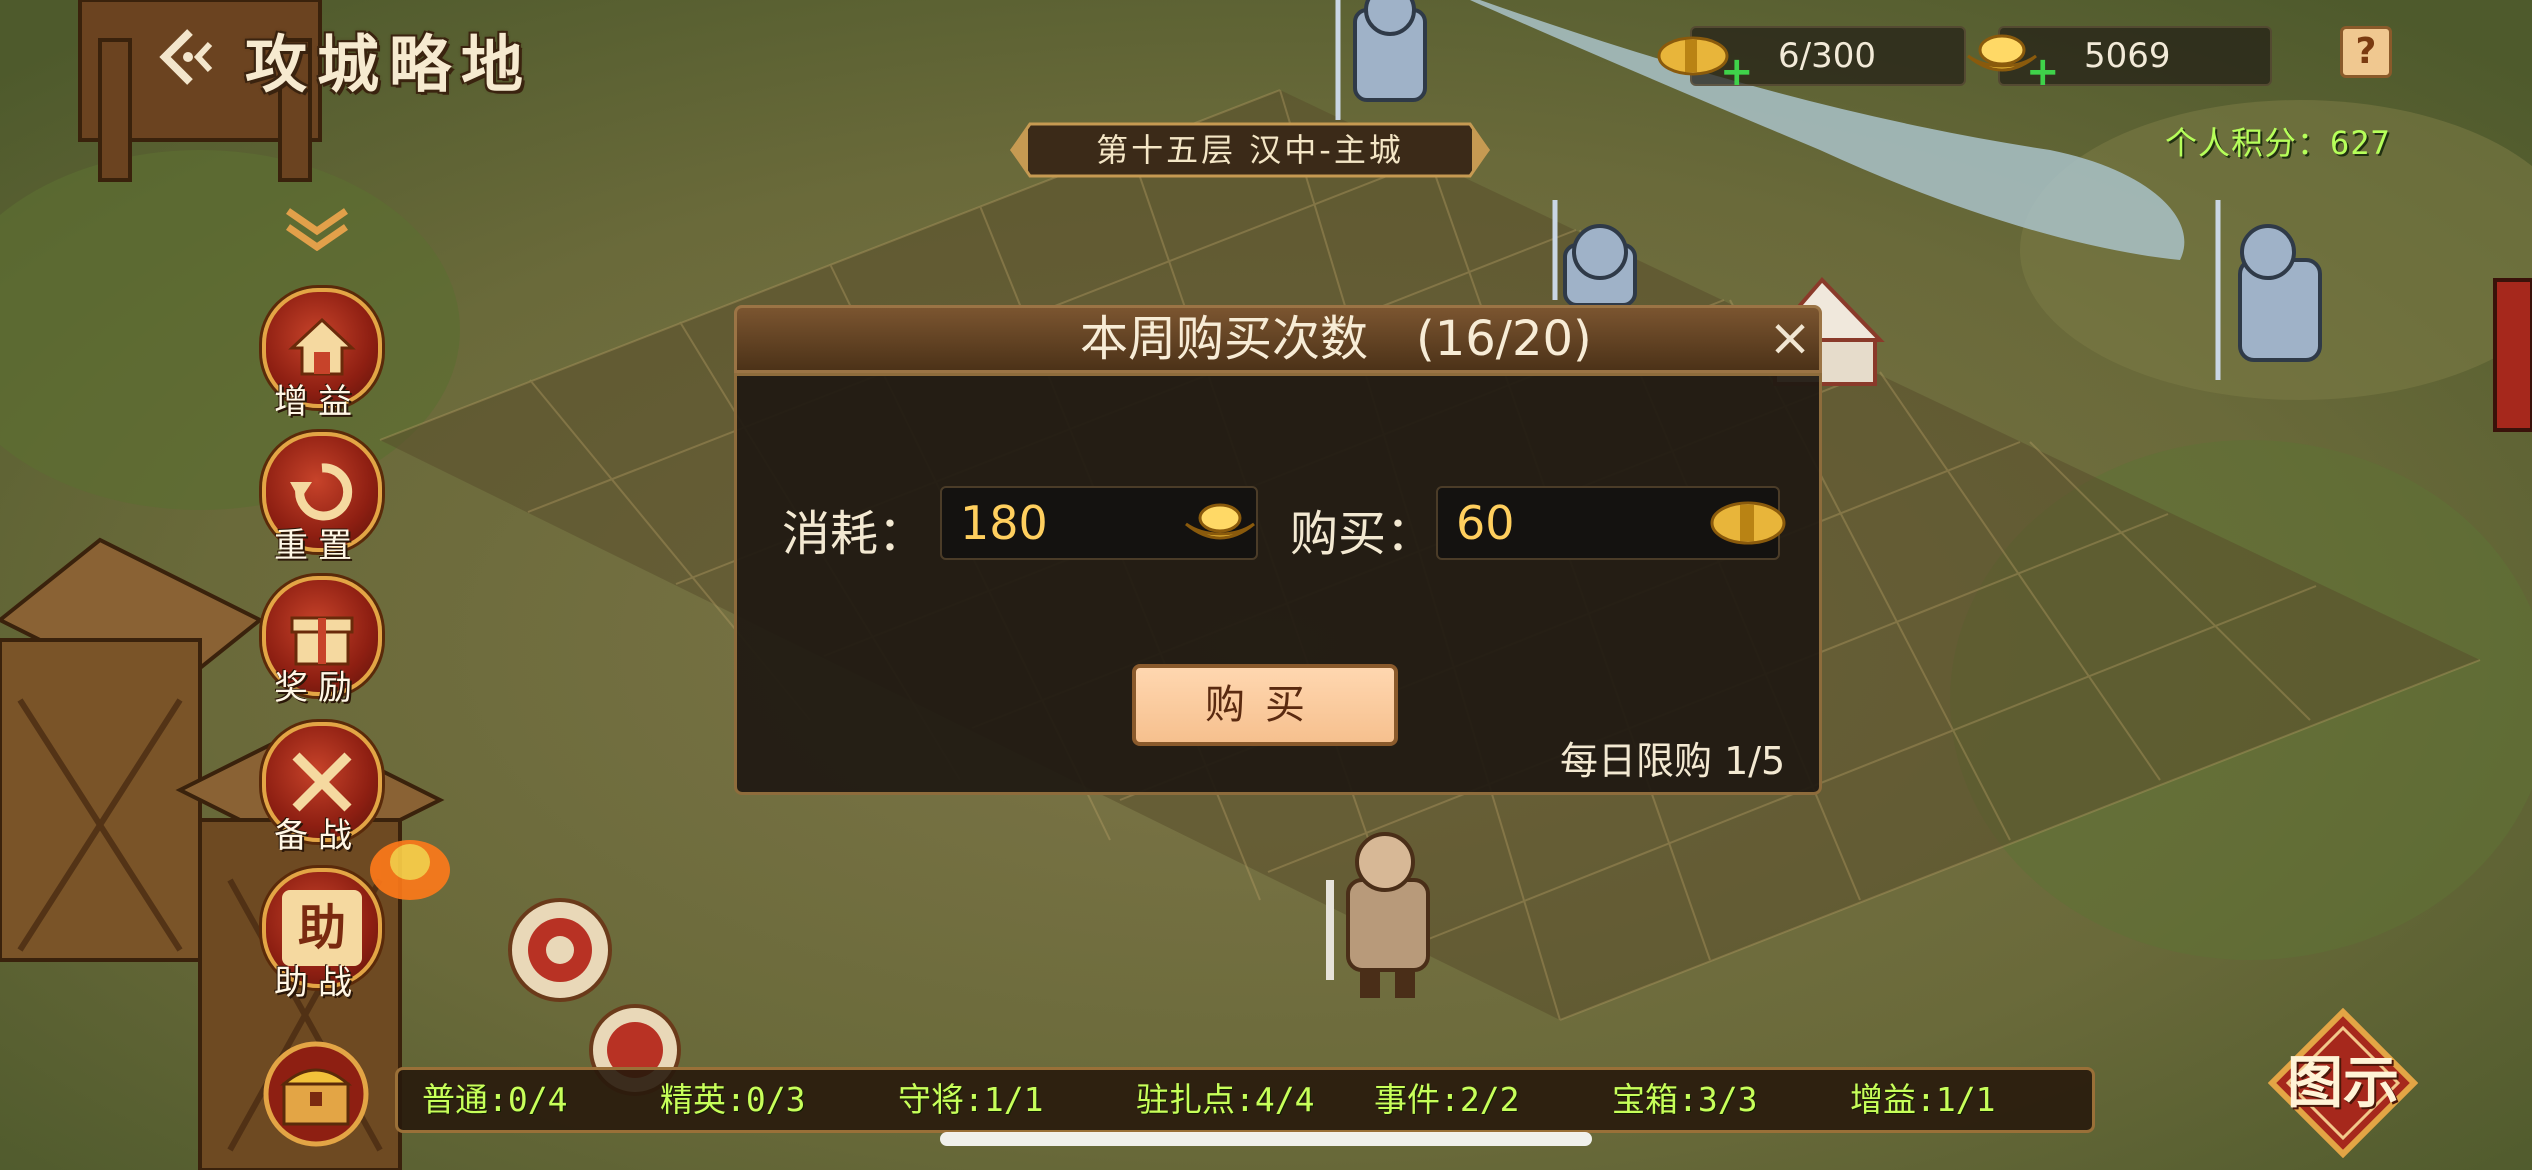 Image resolution: width=2532 pixels, height=1170 pixels. Describe the element at coordinates (2043, 72) in the screenshot. I see `add-gold-button: +` at that location.